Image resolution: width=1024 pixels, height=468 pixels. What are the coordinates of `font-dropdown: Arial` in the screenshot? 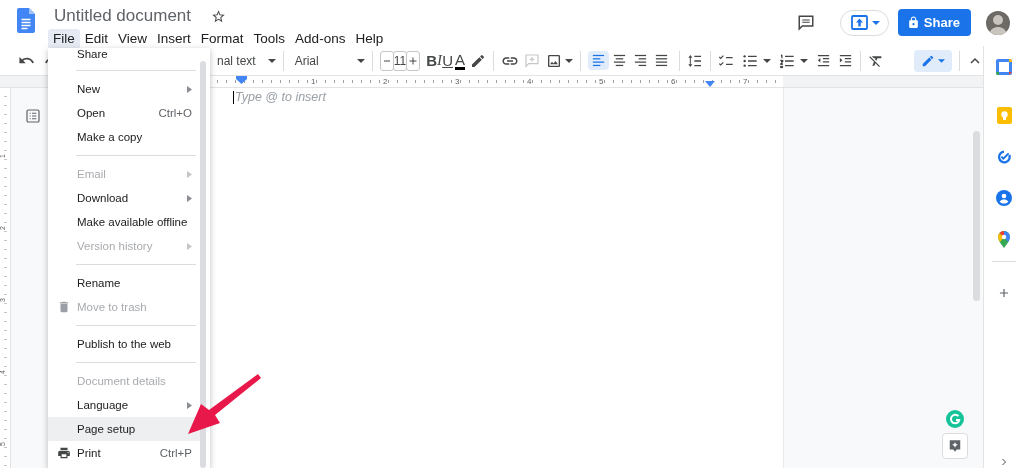 It's located at (329, 60).